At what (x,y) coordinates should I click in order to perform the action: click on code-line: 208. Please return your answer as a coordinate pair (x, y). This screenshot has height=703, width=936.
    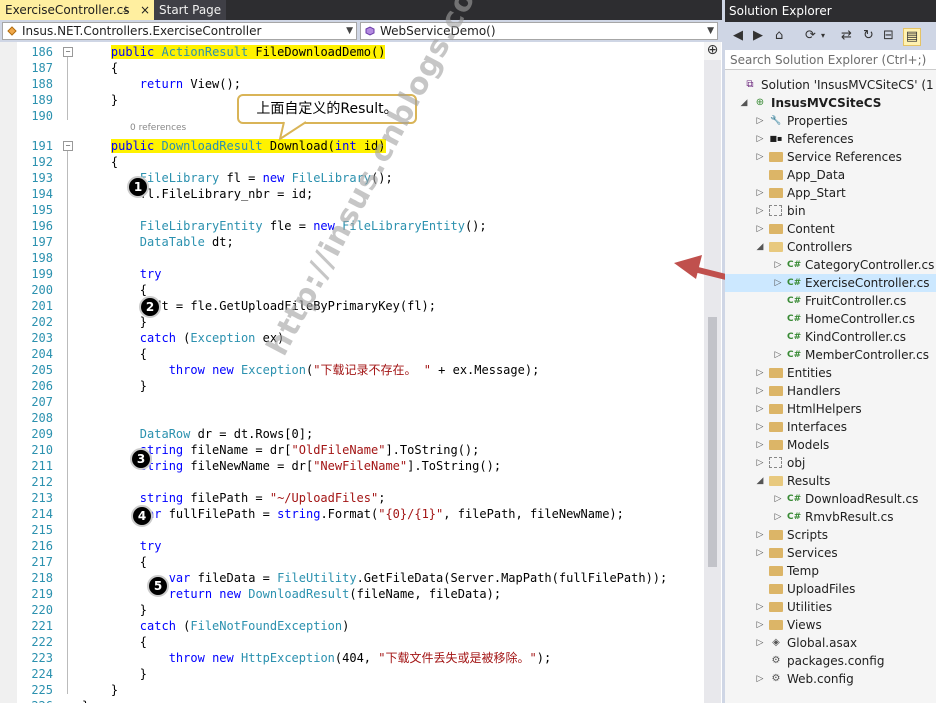
    Looking at the image, I should click on (352, 418).